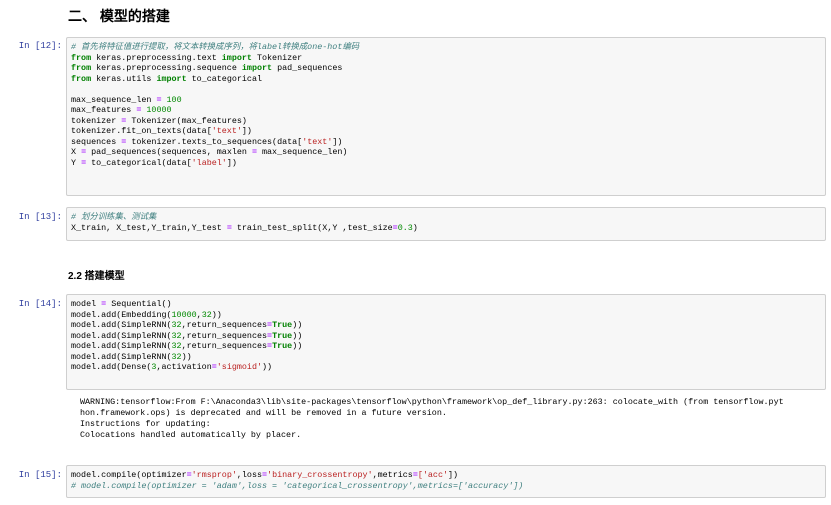 This screenshot has width=831, height=505. I want to click on code-line: tokenizer = Tokenizer(max_features), so click(159, 121).